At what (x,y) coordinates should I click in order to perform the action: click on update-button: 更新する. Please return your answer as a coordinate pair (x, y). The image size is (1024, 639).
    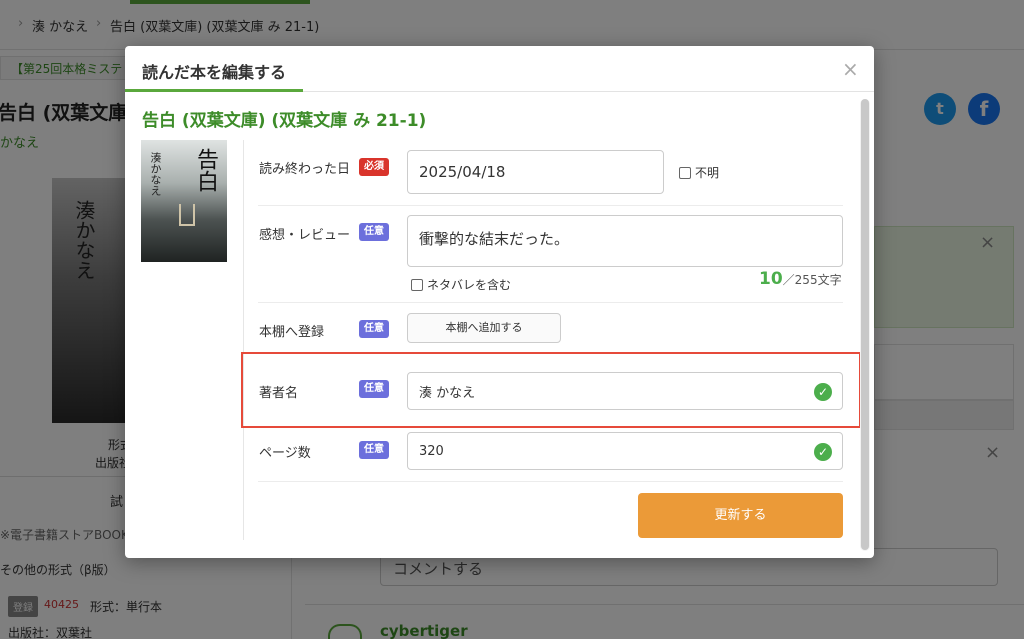
    Looking at the image, I should click on (740, 515).